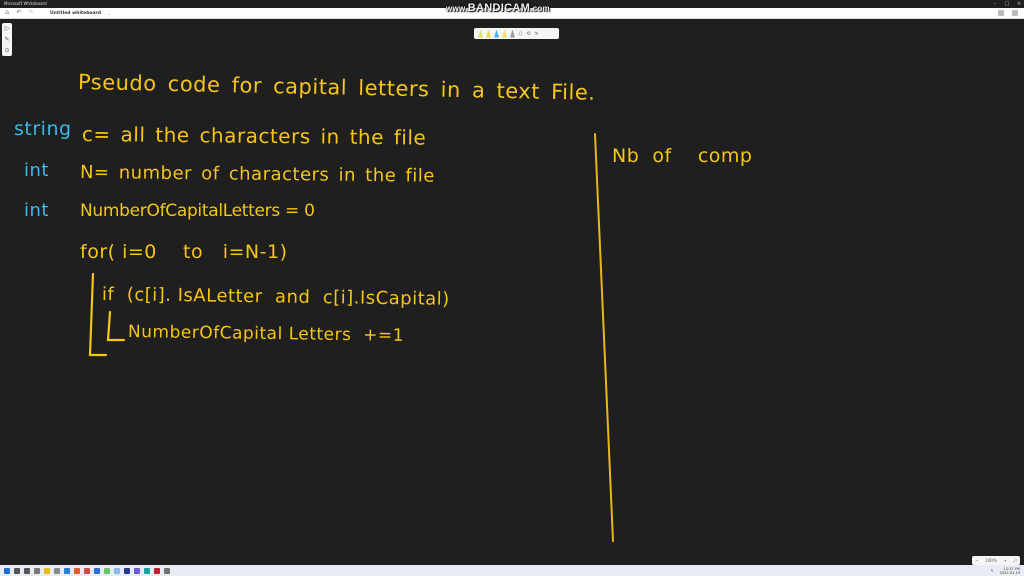 The image size is (1024, 576). I want to click on taskbar-search-icon, so click(17, 570).